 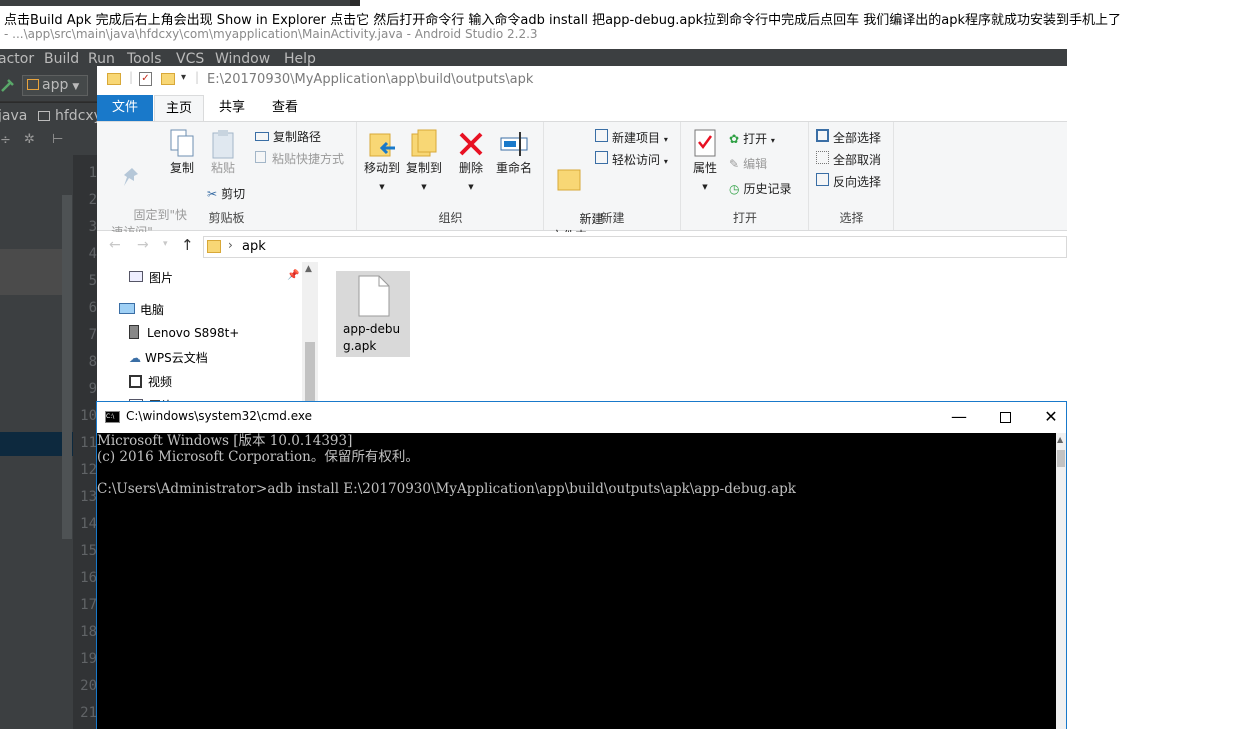 I want to click on nav-label: Lenovo S898t+, so click(x=193, y=333).